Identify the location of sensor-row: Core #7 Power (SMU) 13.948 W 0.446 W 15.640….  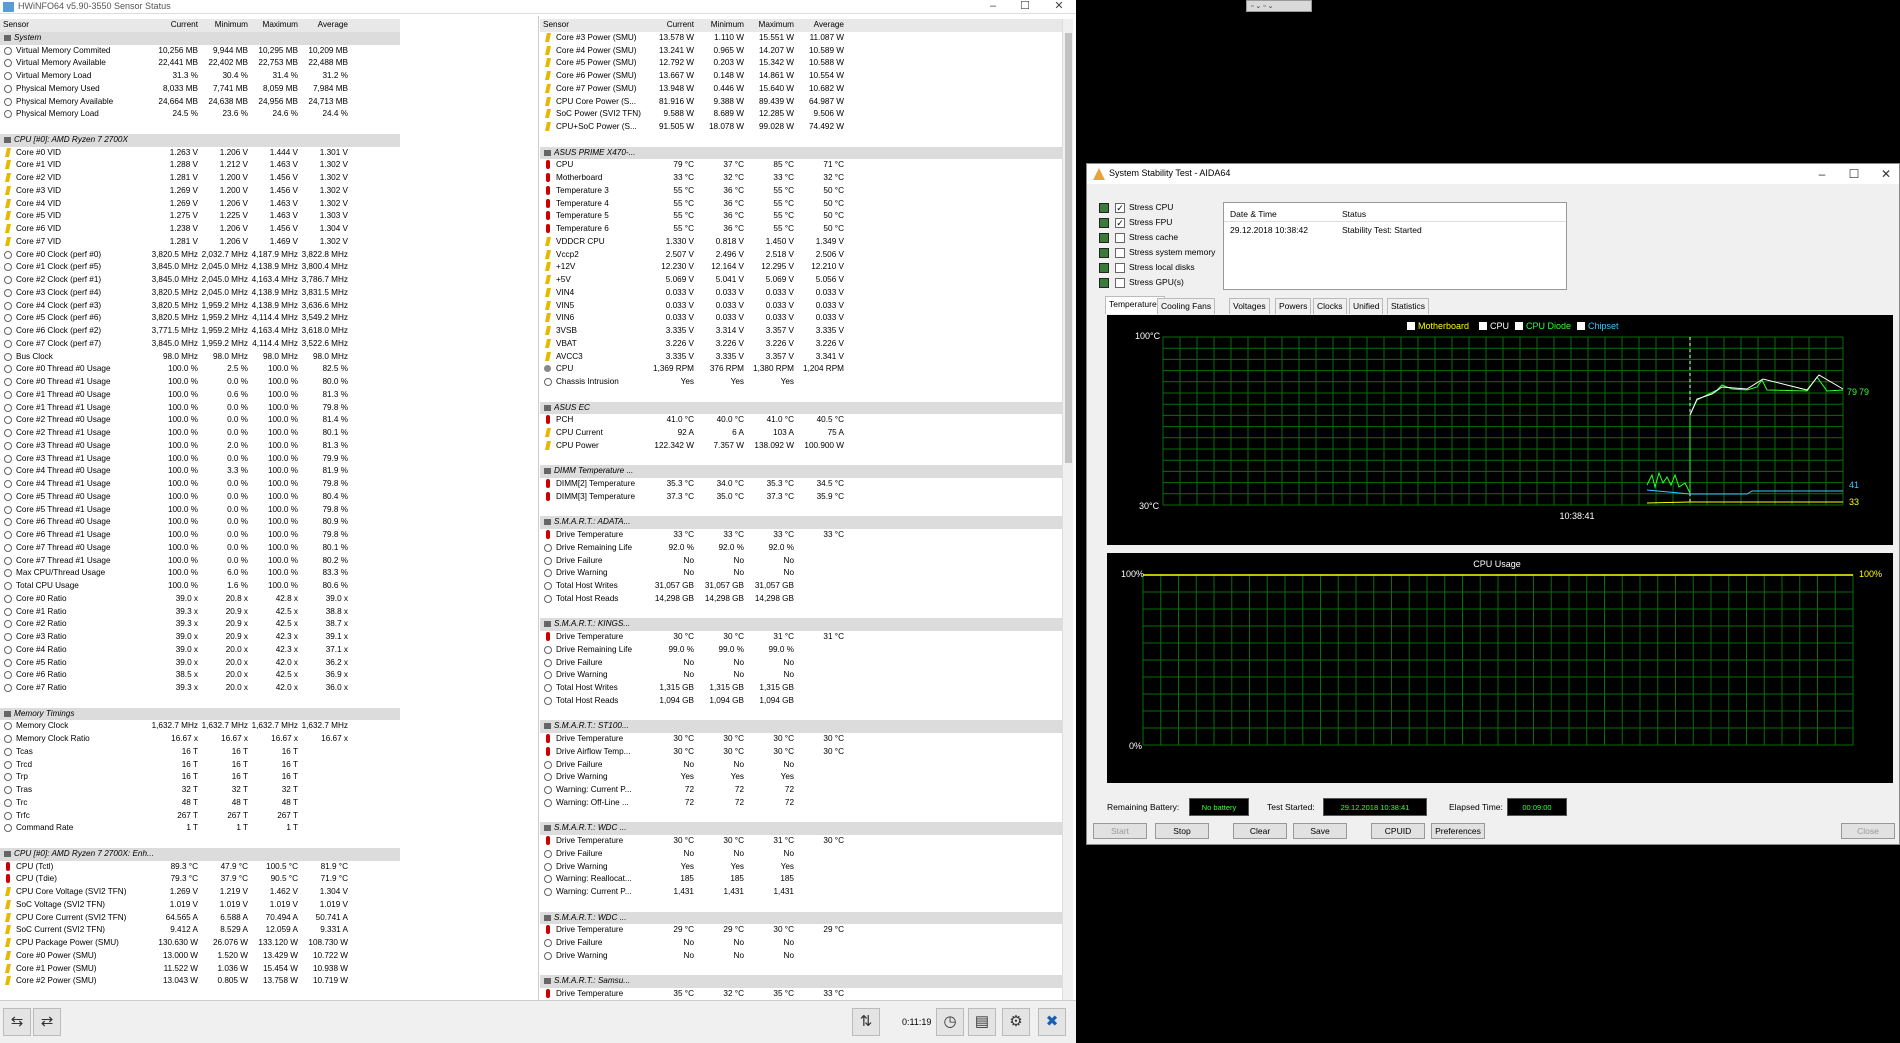
(801, 89).